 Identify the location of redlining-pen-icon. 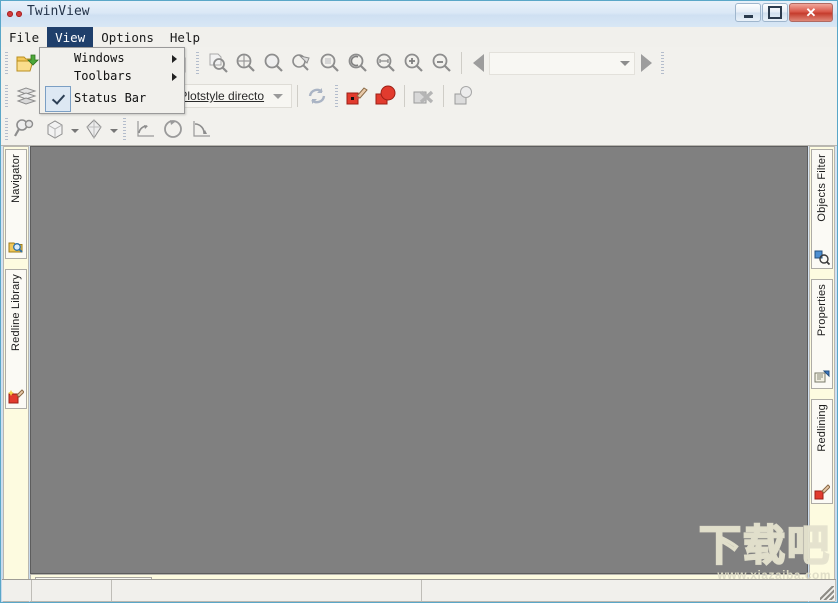
(822, 492).